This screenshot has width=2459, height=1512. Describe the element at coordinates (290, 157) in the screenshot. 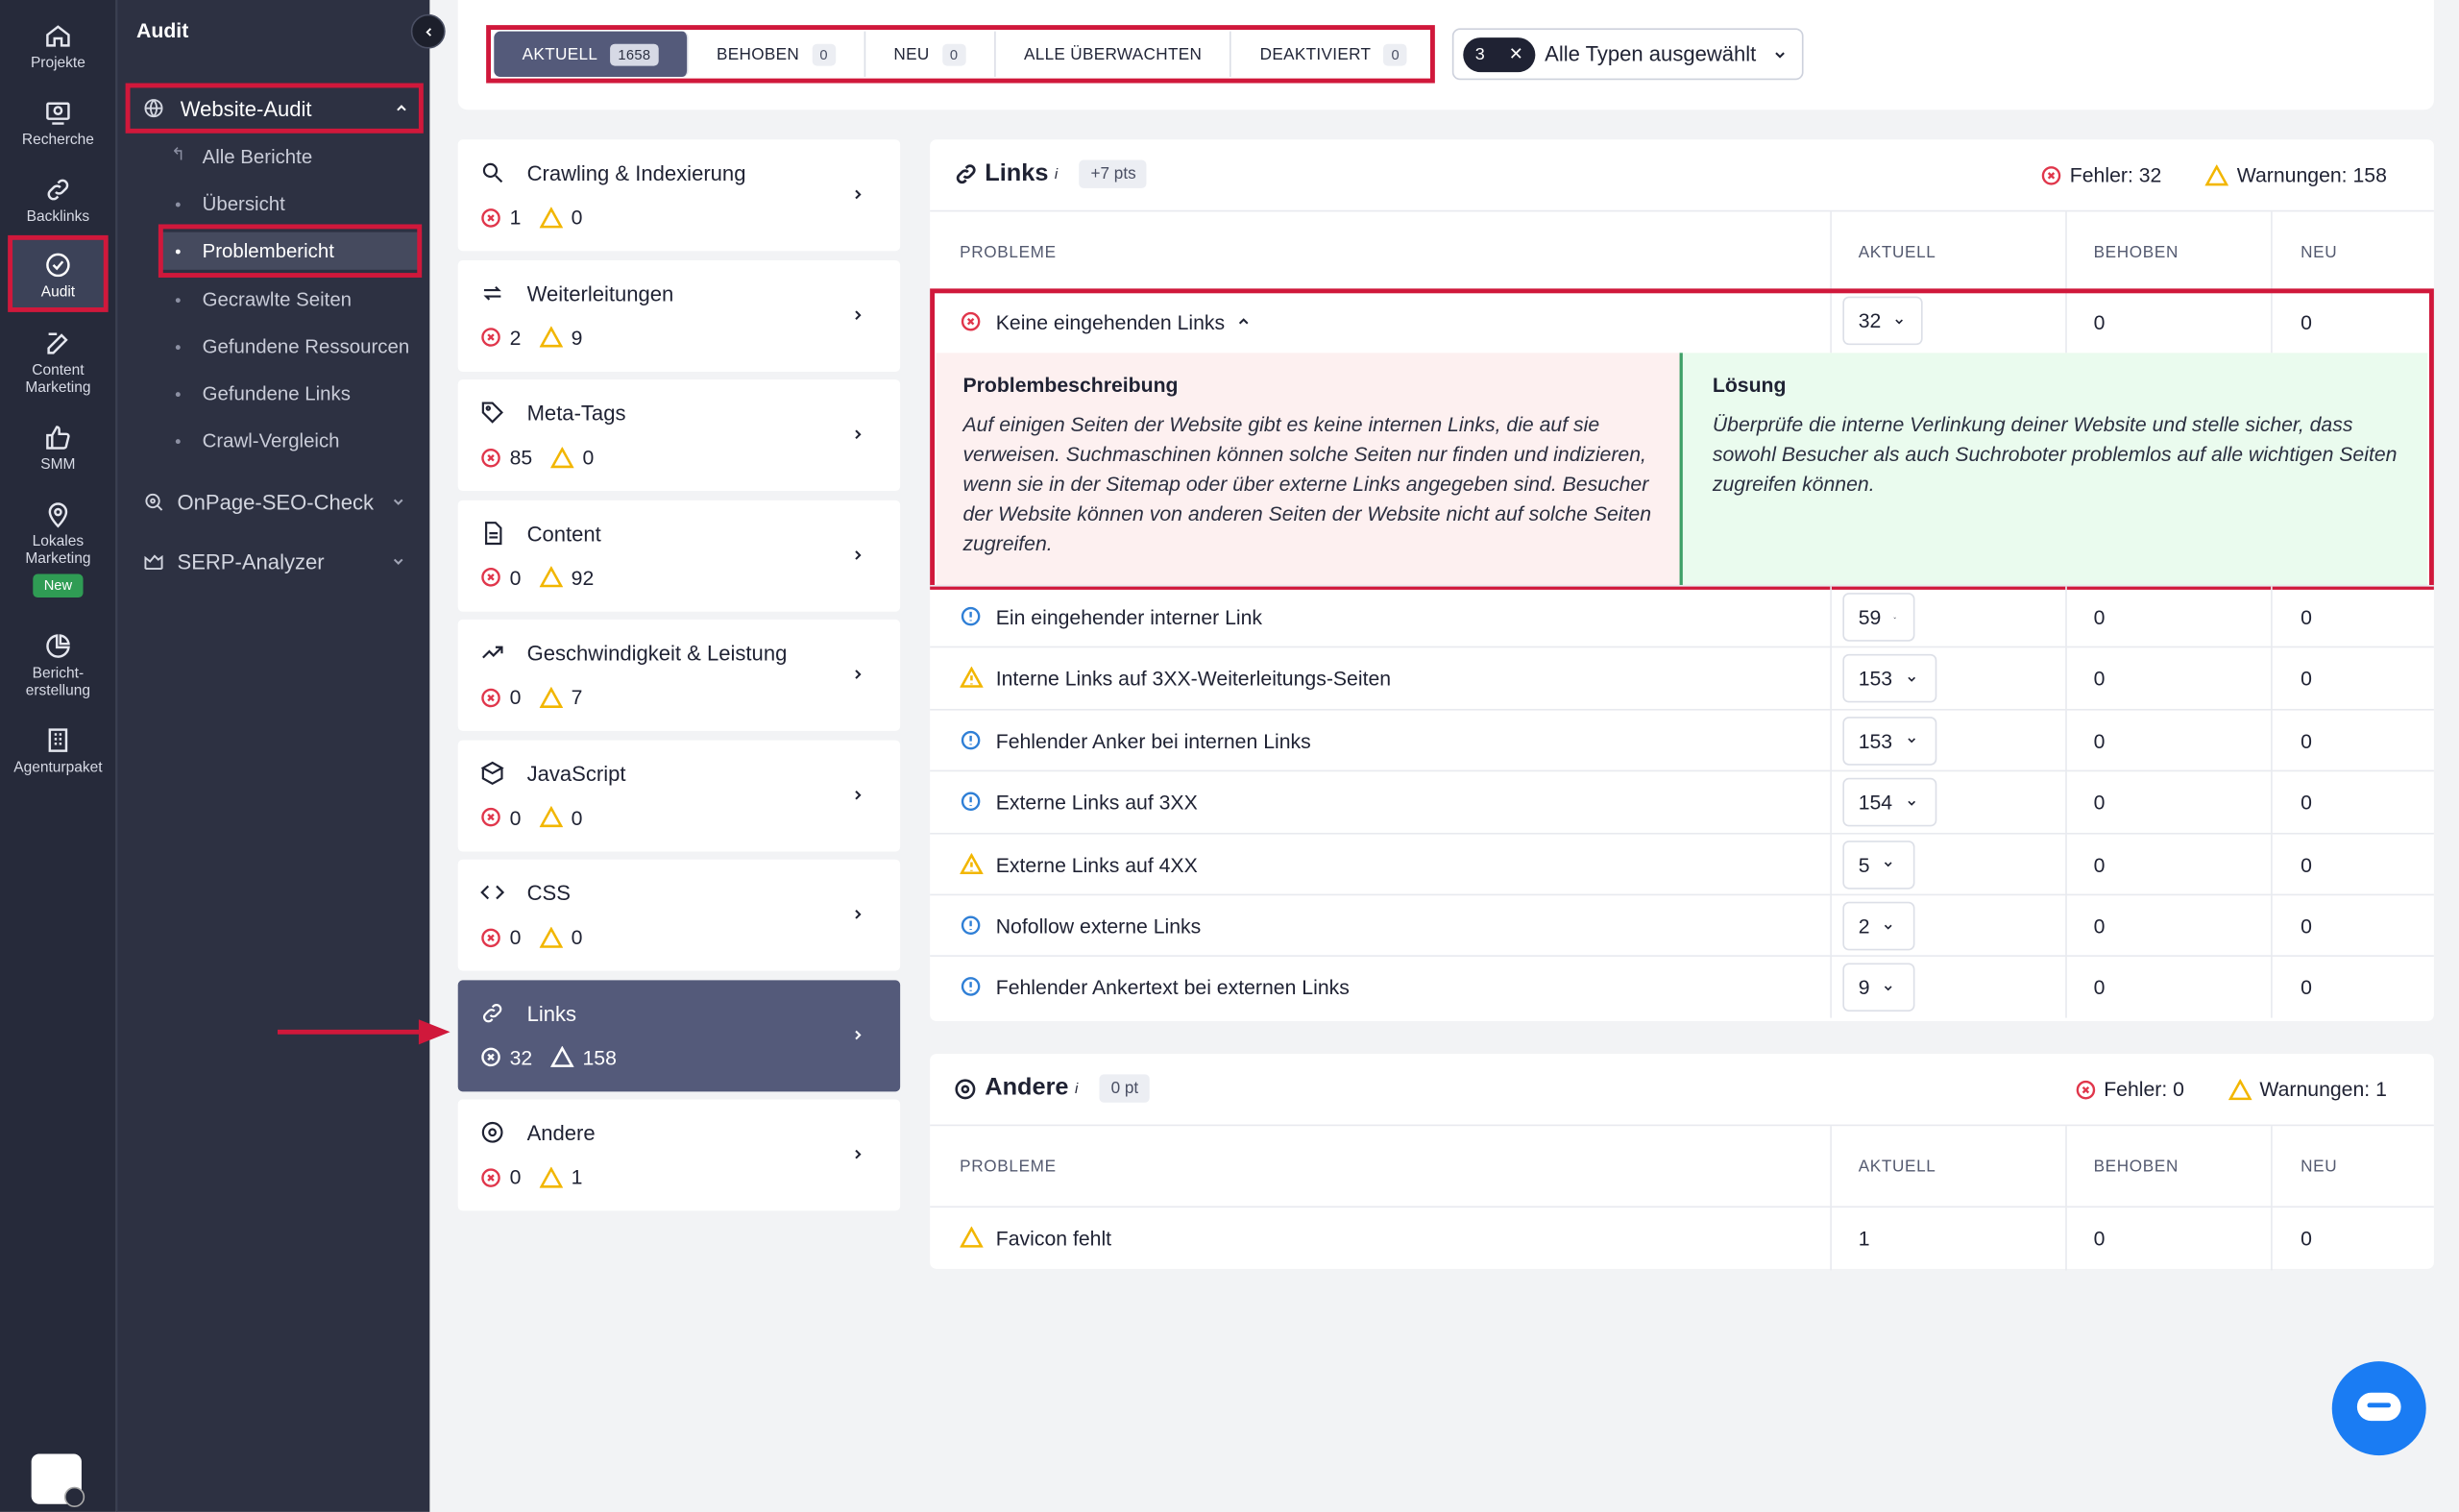

I see `sidebar-sub-alle-berichte: ↰ Alle Berichte` at that location.